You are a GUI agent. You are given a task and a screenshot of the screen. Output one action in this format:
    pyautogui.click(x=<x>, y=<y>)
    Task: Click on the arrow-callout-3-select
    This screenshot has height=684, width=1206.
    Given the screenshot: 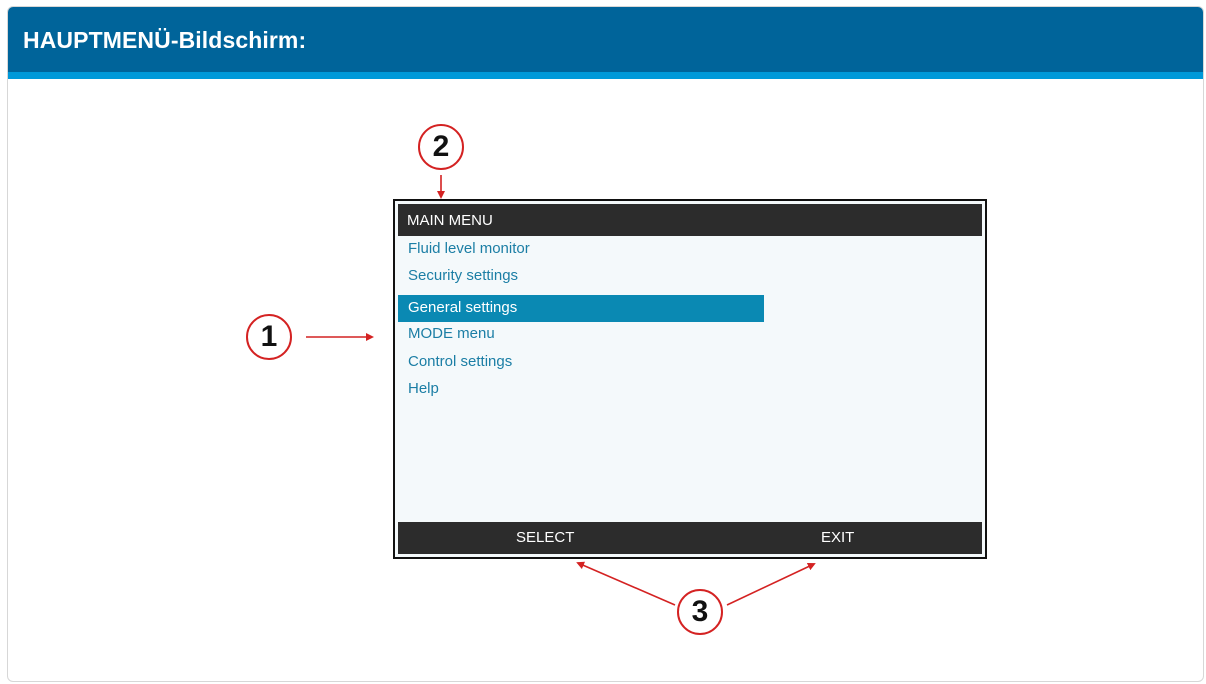 What is the action you would take?
    pyautogui.click(x=626, y=583)
    